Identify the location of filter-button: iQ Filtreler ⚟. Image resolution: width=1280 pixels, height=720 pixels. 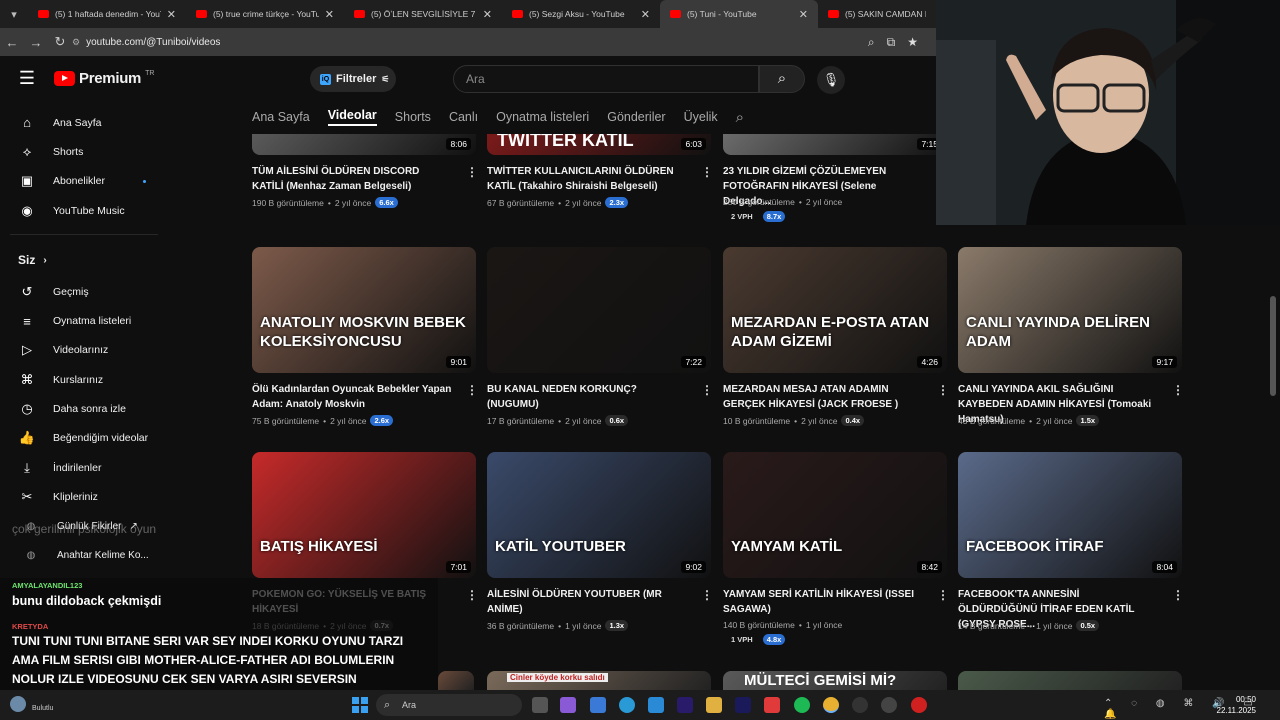
(353, 79).